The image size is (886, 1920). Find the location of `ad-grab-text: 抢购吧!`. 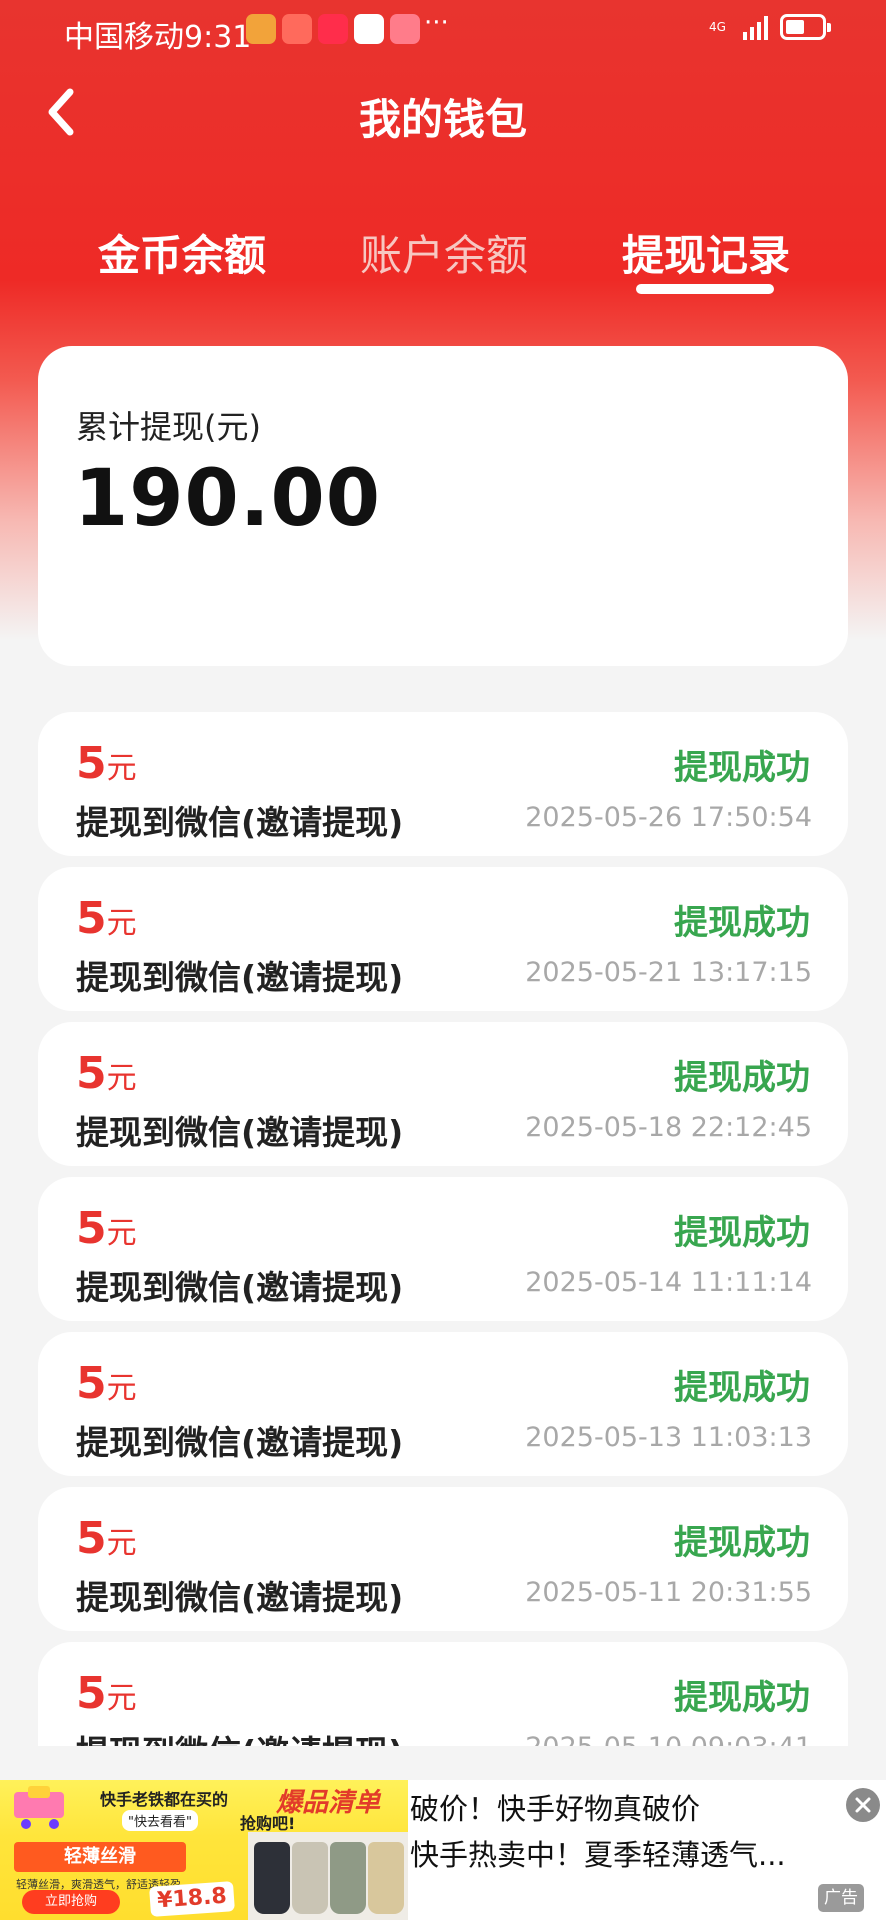

ad-grab-text: 抢购吧! is located at coordinates (268, 1823).